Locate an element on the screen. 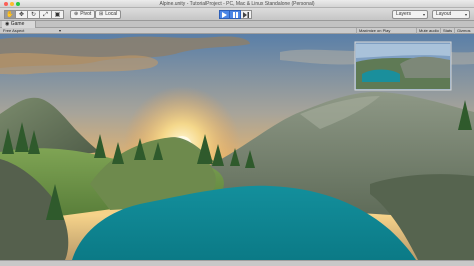 This screenshot has width=474, height=266. step-icon is located at coordinates (246, 14).